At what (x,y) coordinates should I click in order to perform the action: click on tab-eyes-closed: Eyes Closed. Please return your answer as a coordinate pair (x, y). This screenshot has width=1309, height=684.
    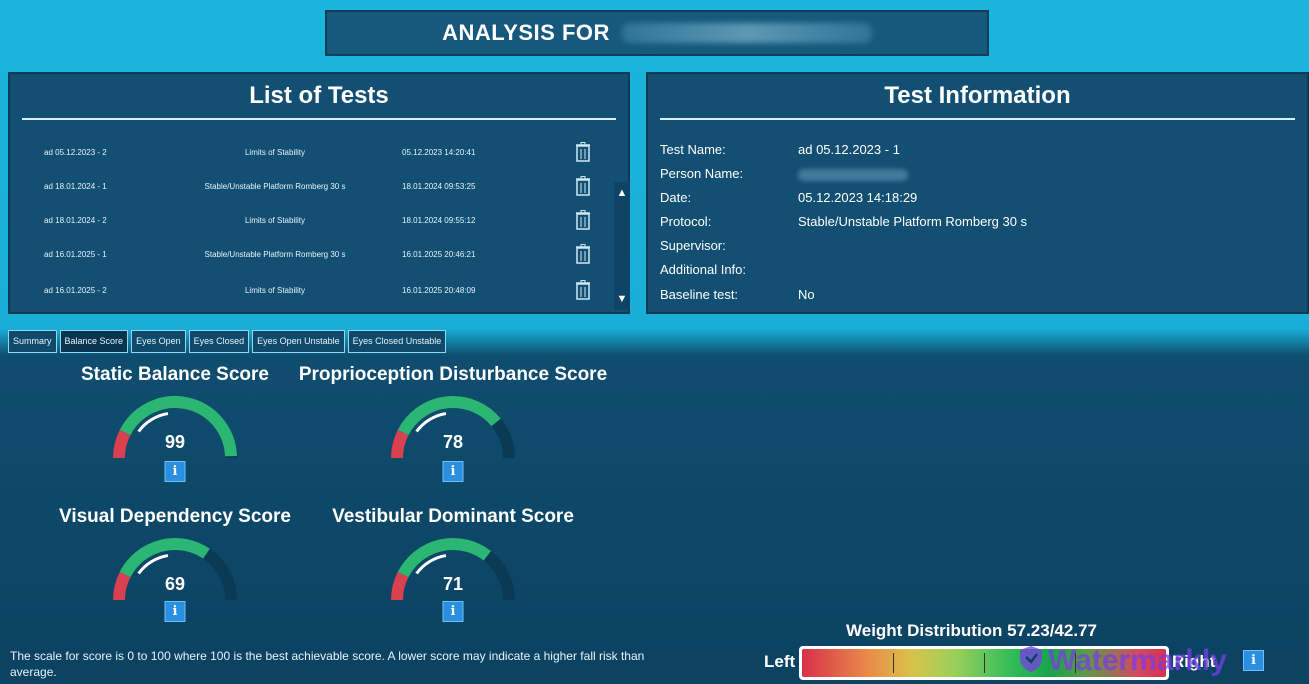
    Looking at the image, I should click on (219, 341).